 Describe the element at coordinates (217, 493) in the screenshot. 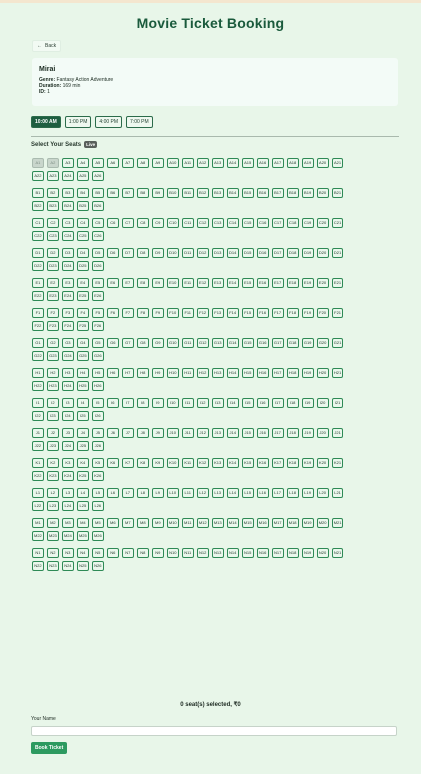

I see `seat-button: L13` at that location.